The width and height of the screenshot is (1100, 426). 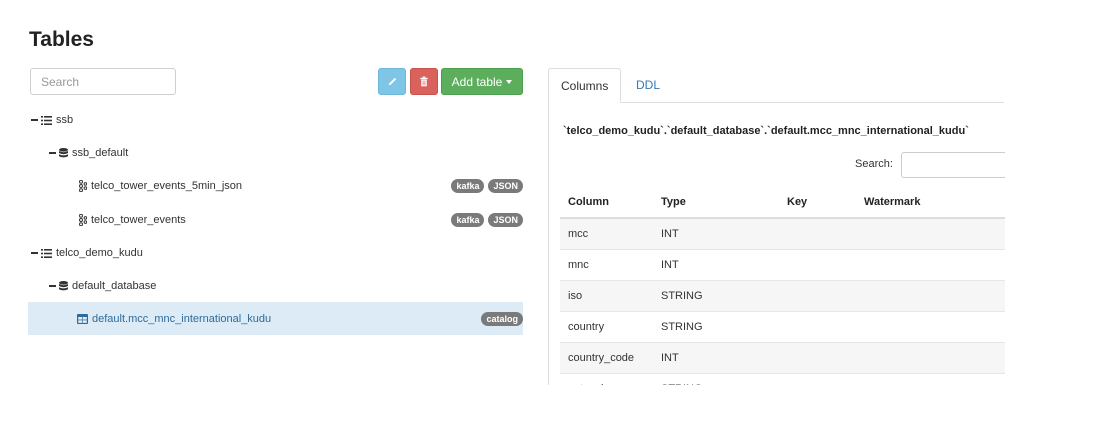 I want to click on tree-item-default-database: default_database, so click(x=275, y=286).